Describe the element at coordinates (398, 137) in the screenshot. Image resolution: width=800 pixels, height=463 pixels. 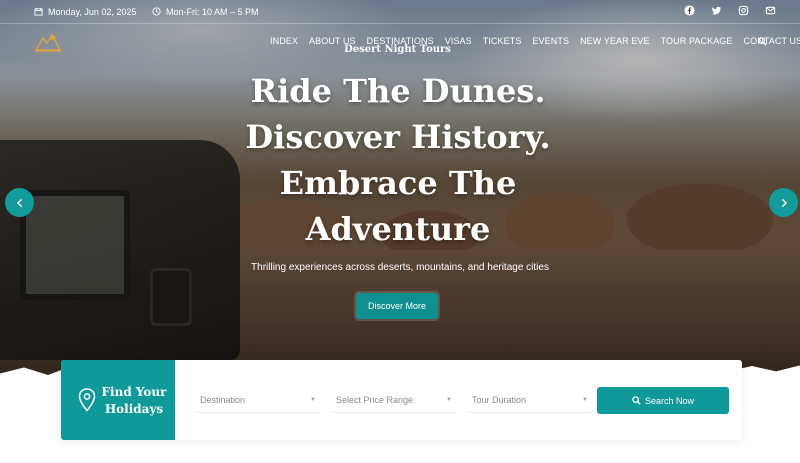
I see `hero-headline-line: Discover History.` at that location.